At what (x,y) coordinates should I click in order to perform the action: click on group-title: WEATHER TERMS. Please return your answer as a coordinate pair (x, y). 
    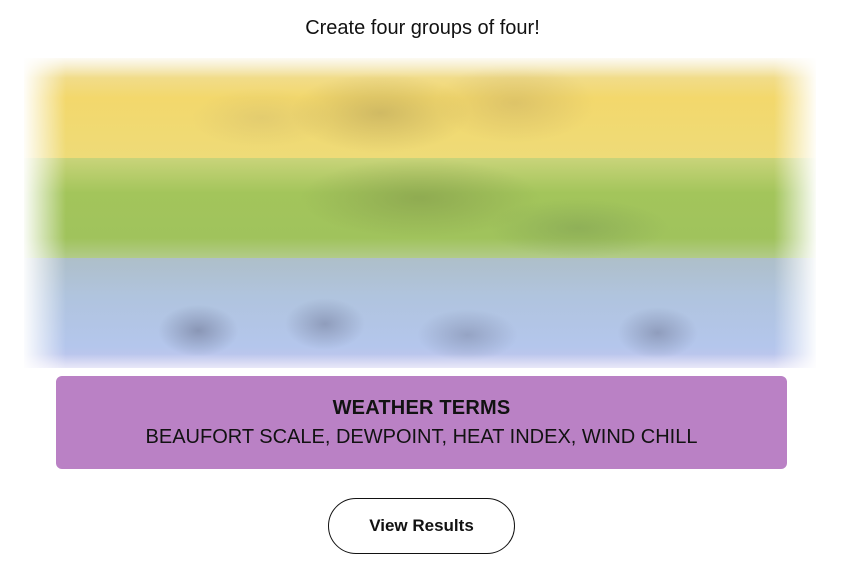
    Looking at the image, I should click on (421, 408).